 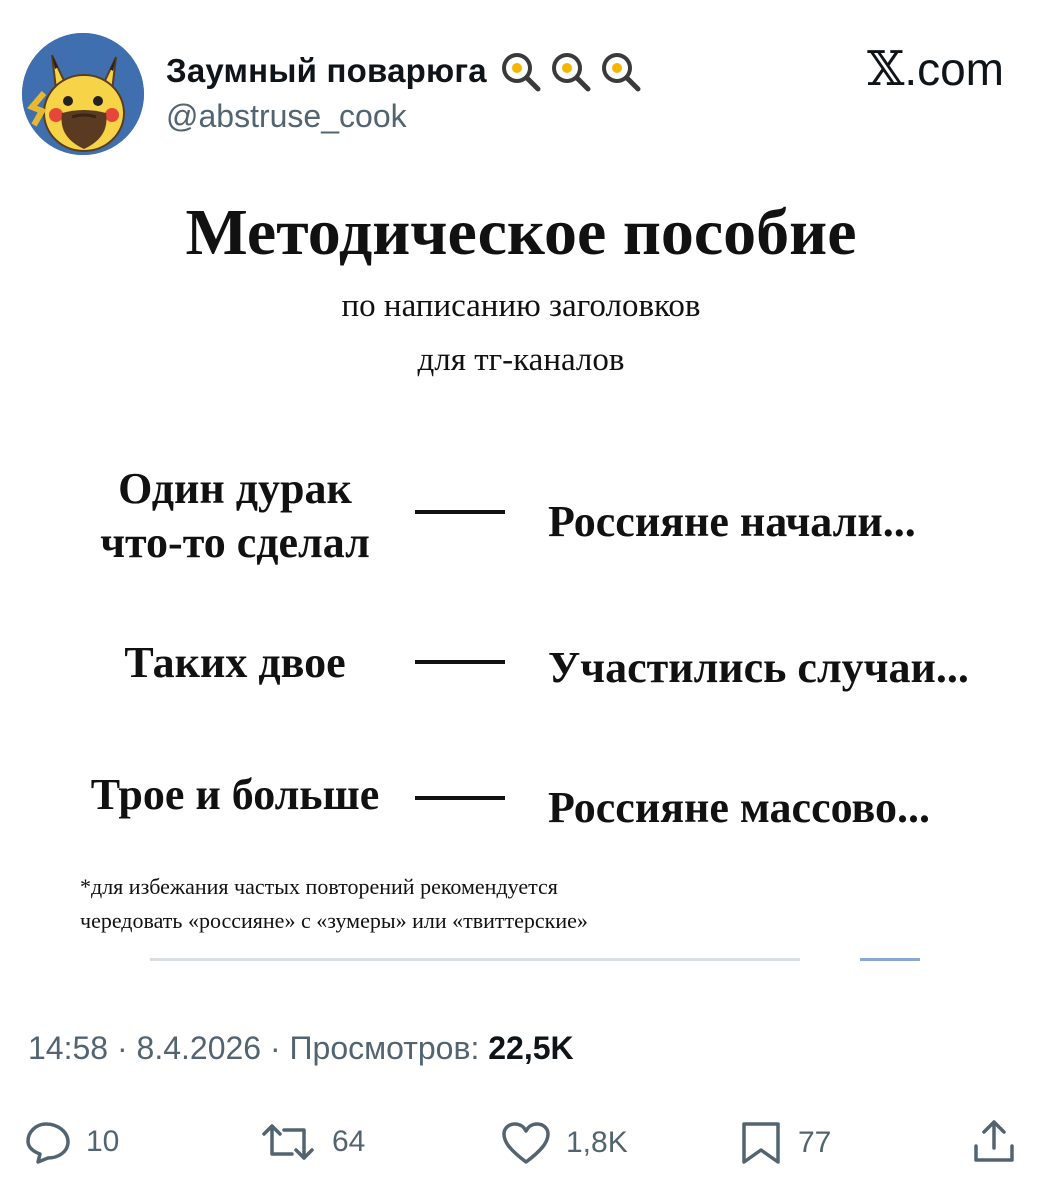 I want to click on bookmark-icon, so click(x=761, y=1143).